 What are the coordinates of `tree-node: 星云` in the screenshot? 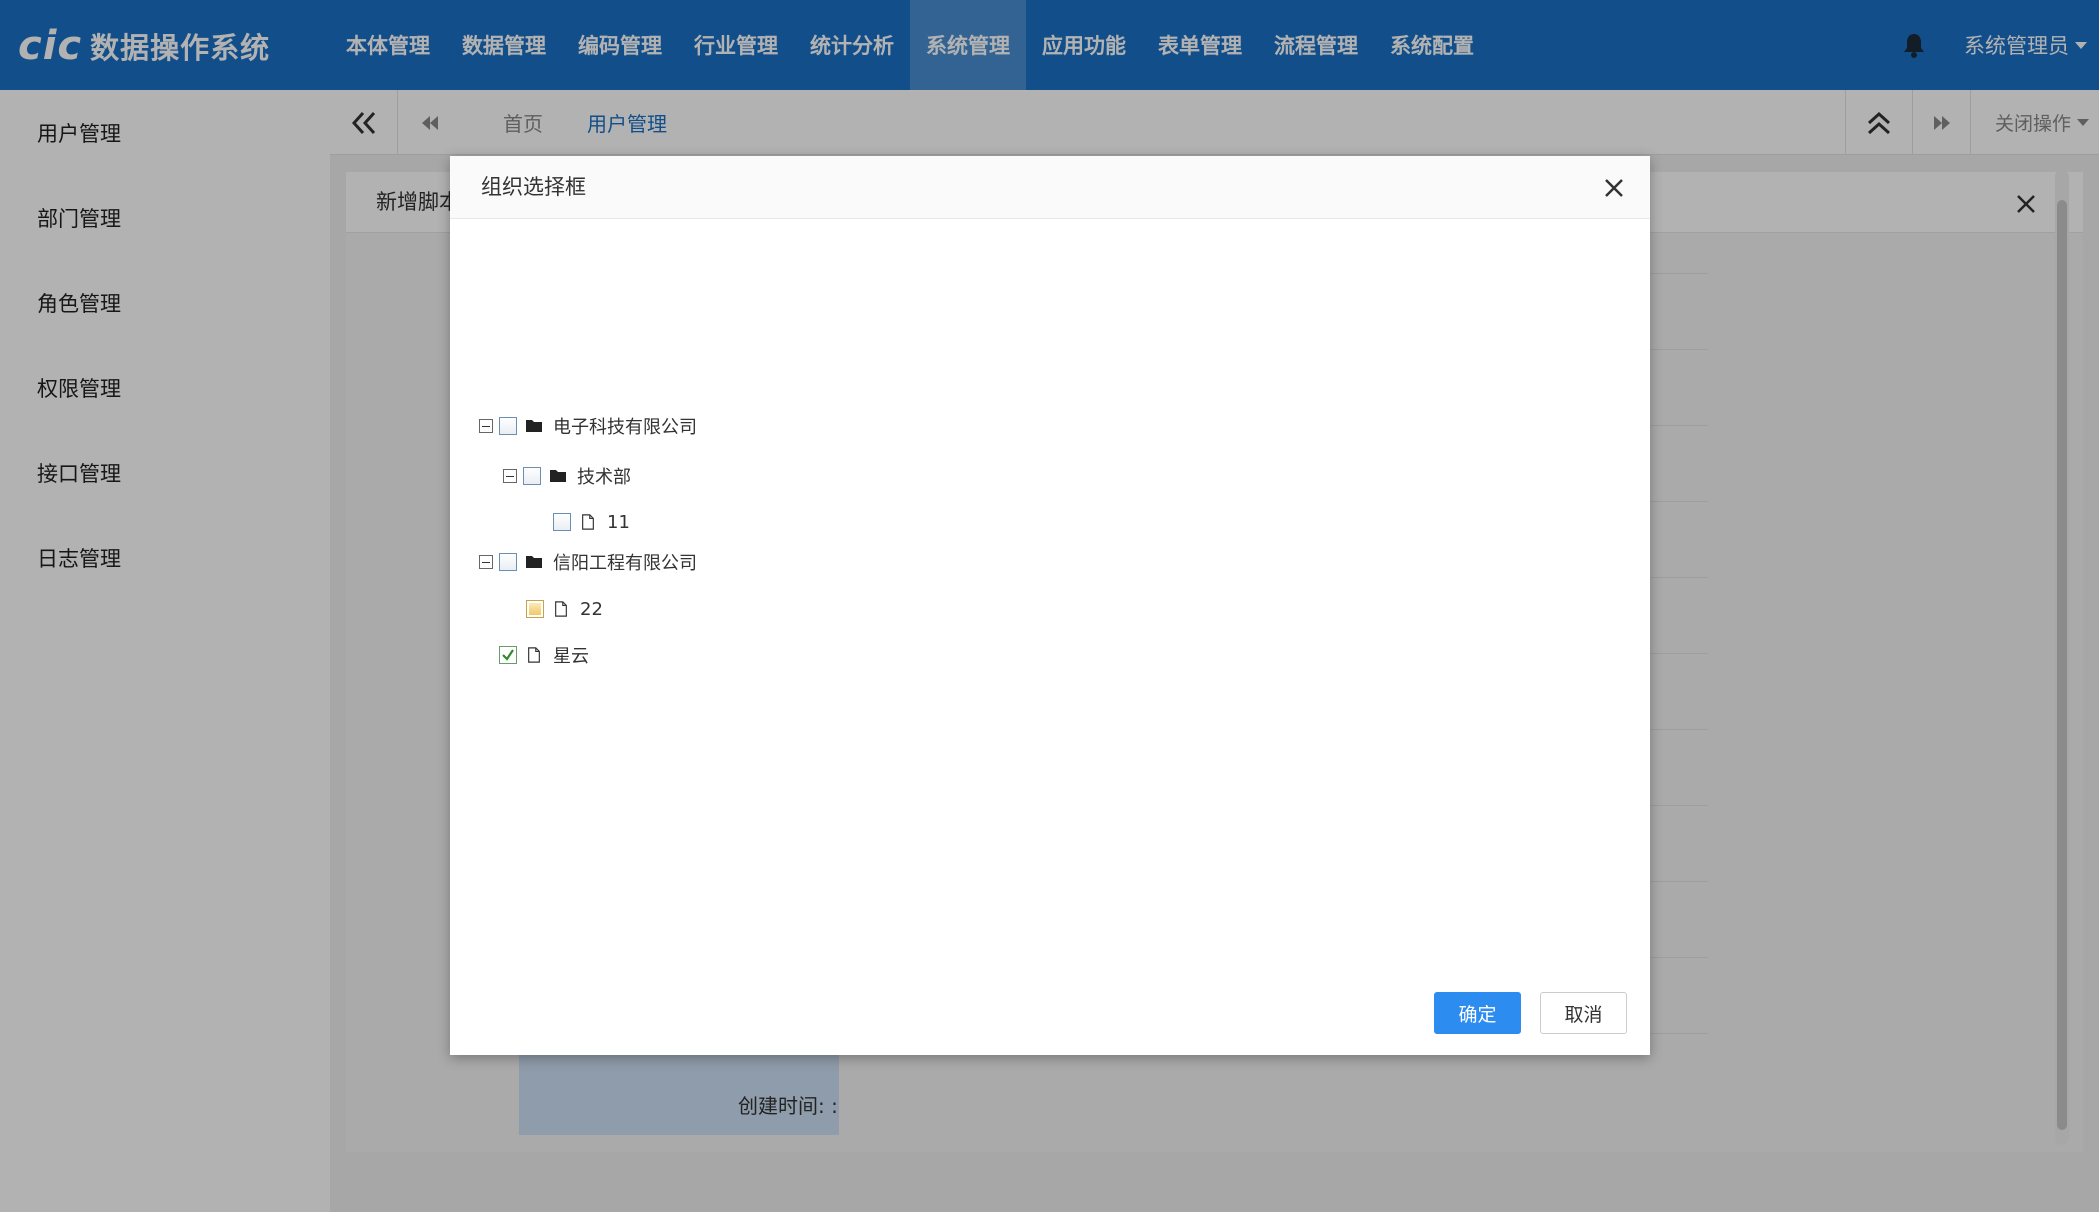 It's located at (544, 655).